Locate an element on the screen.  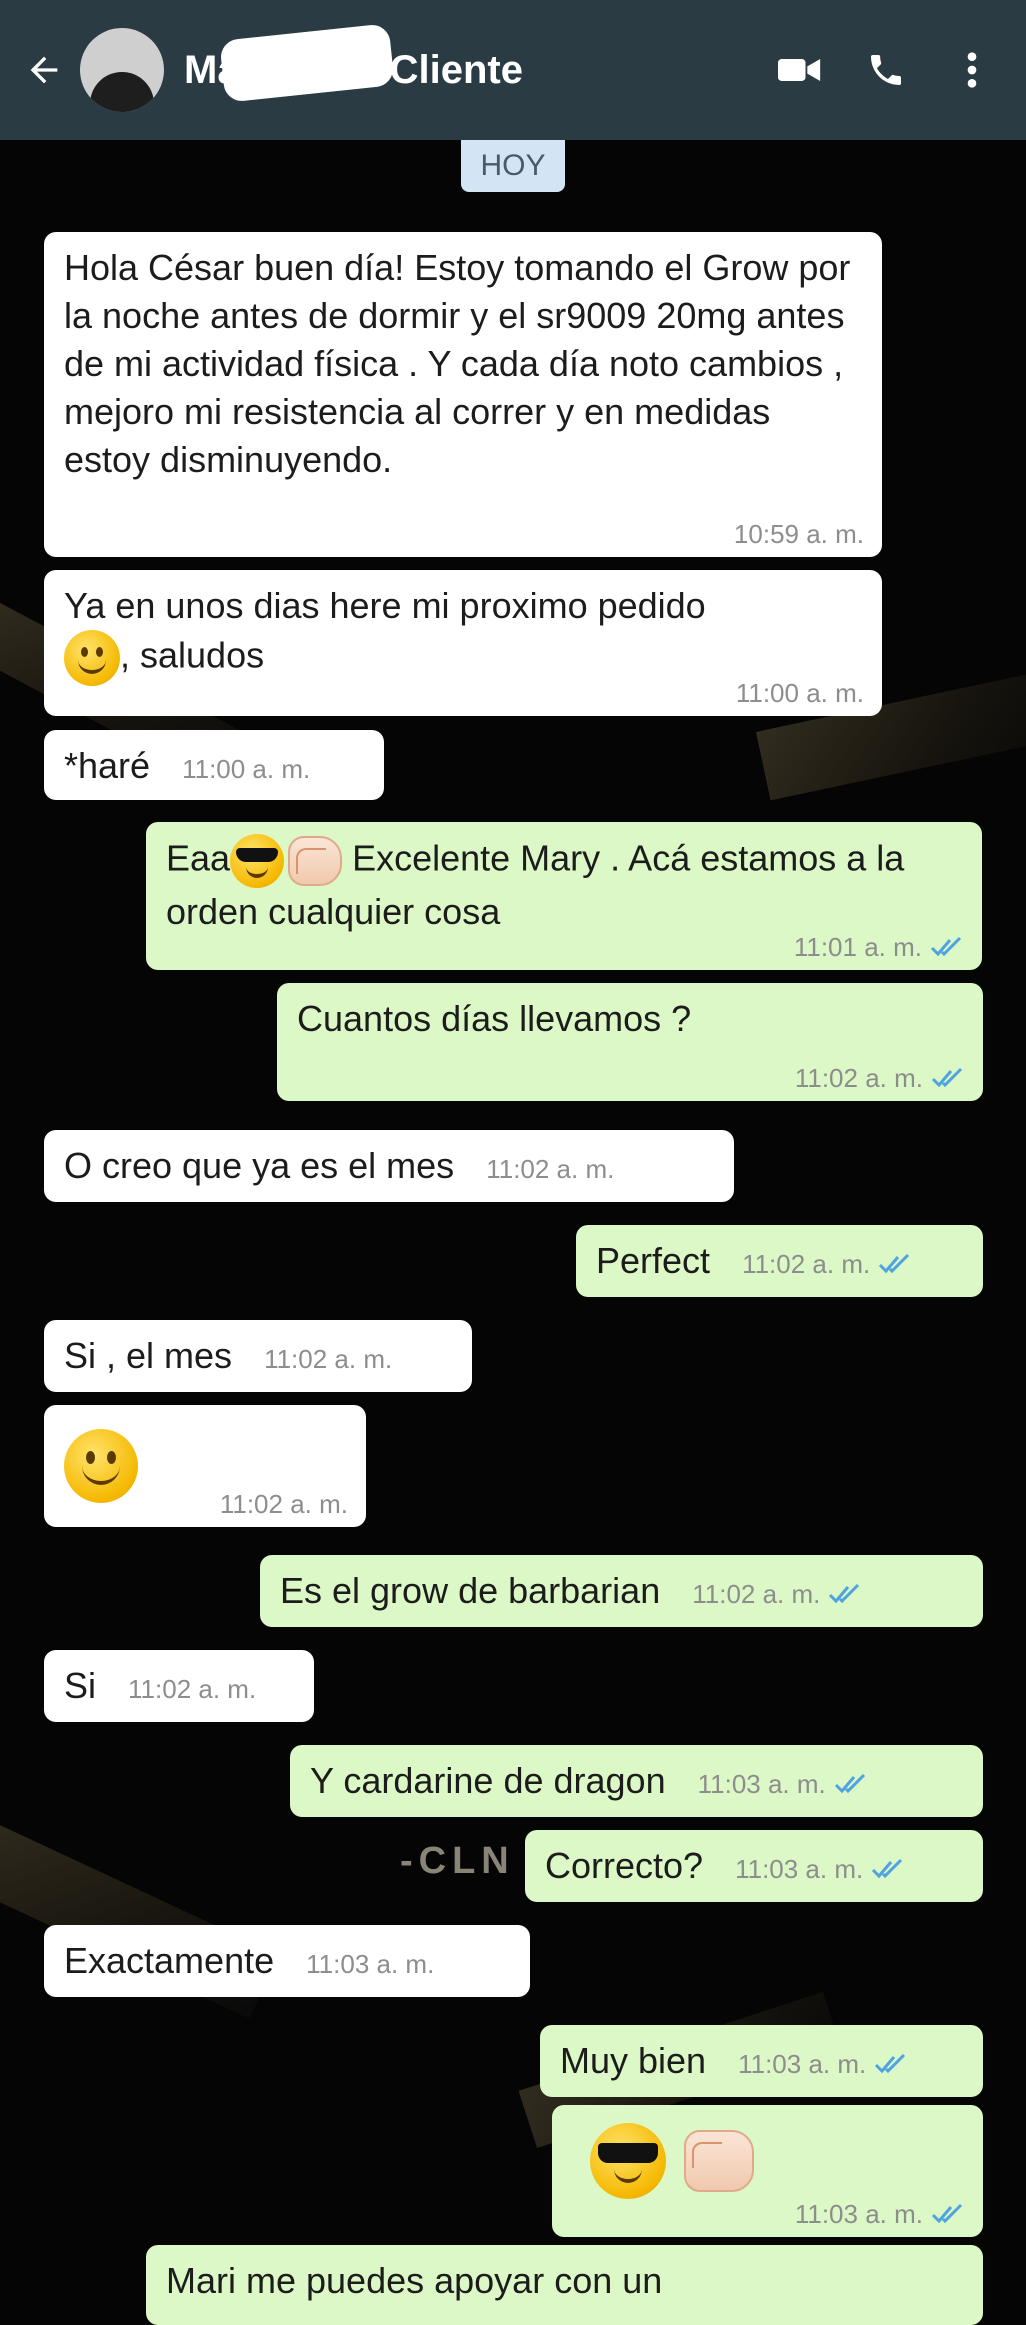
message-bubble-outgoing: Mari me puedes apoyar con un is located at coordinates (564, 2285).